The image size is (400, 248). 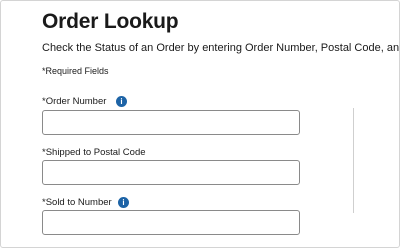 What do you see at coordinates (110, 21) in the screenshot?
I see `page-title: Order Lookup` at bounding box center [110, 21].